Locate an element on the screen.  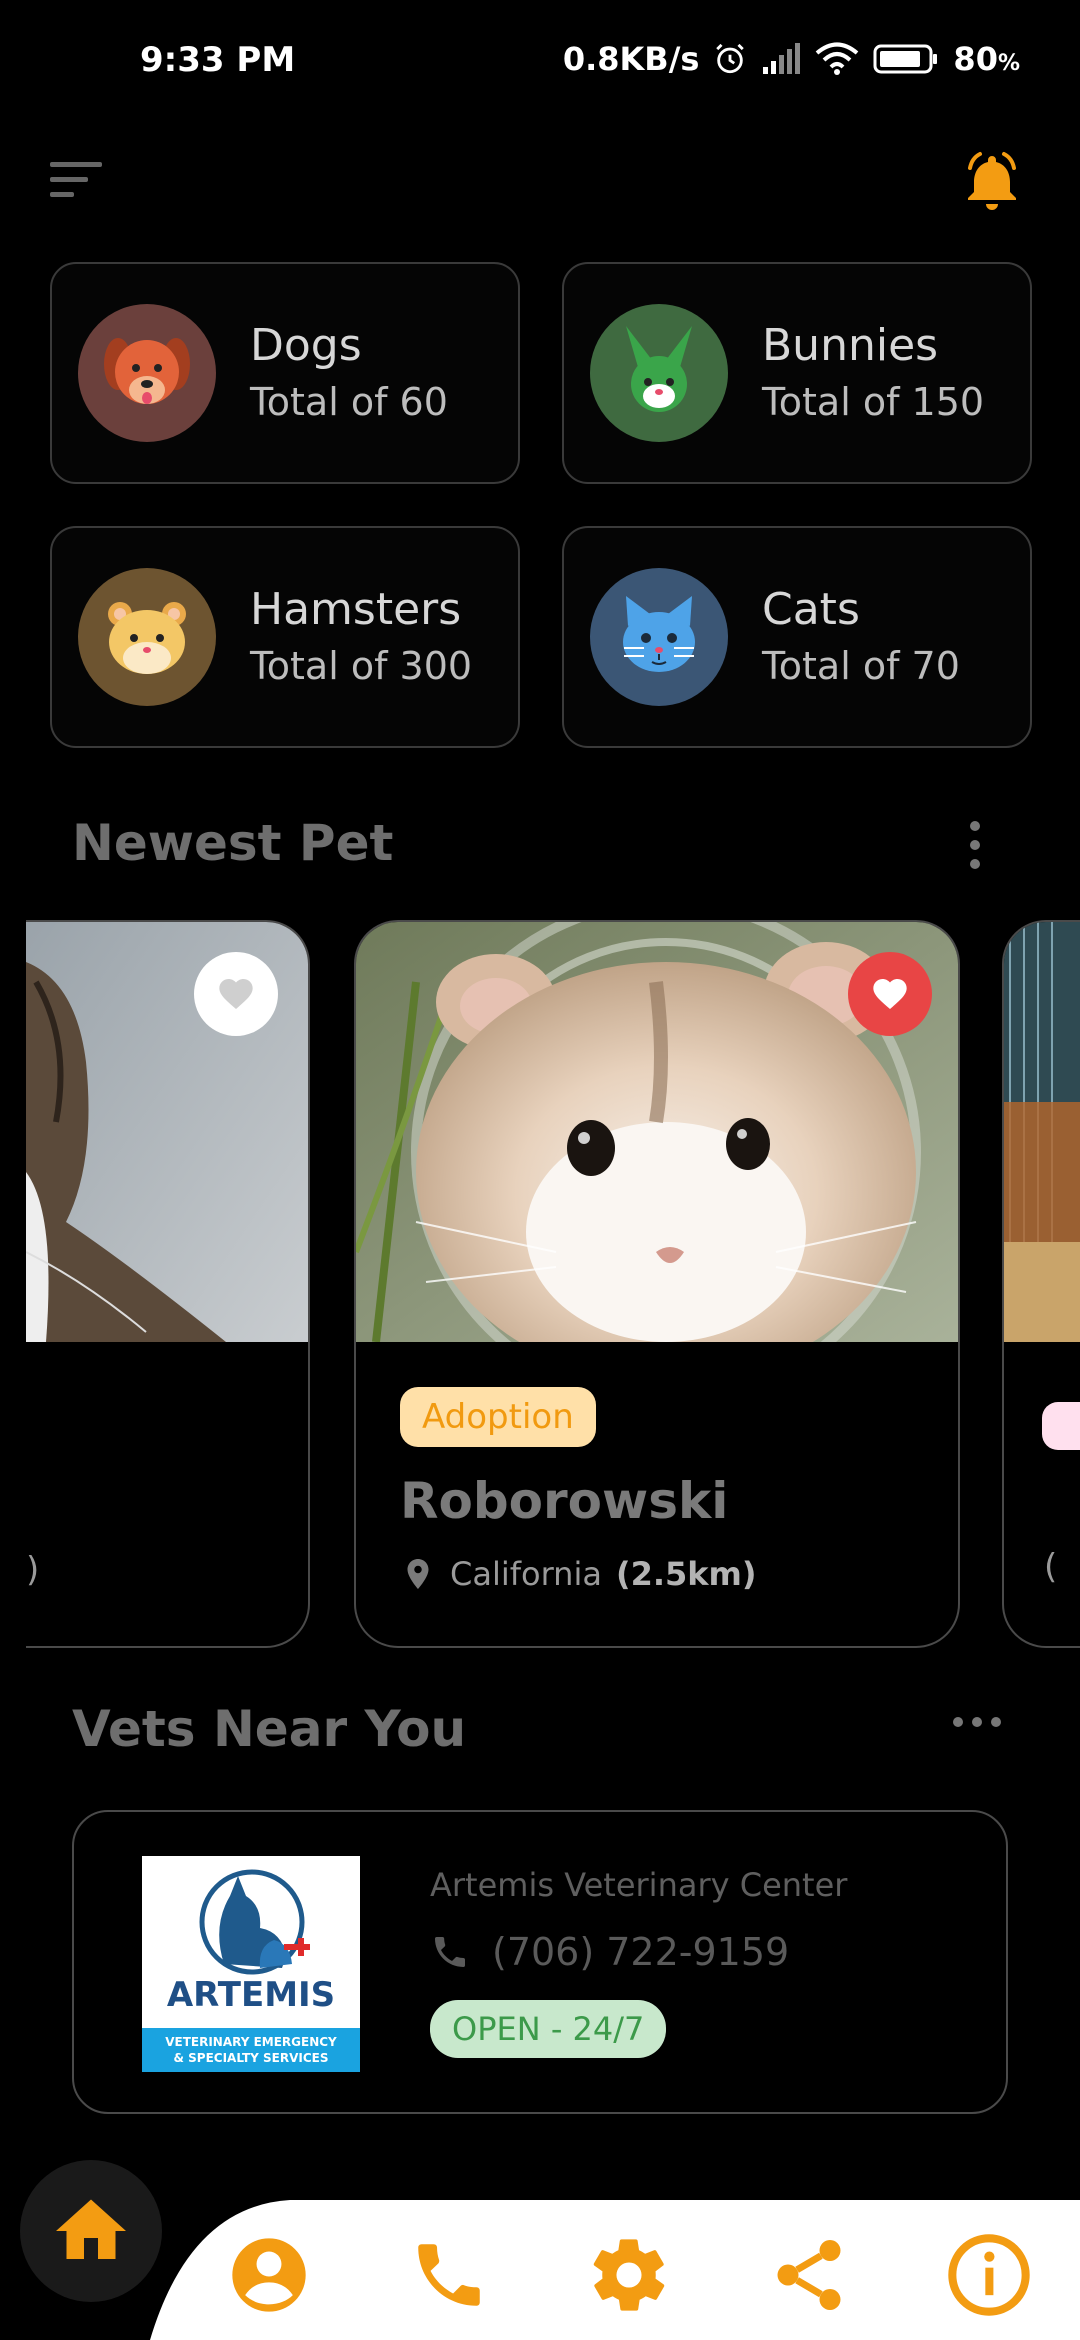
category-card-dogs: Dogs Total of 60 is located at coordinates (285, 373).